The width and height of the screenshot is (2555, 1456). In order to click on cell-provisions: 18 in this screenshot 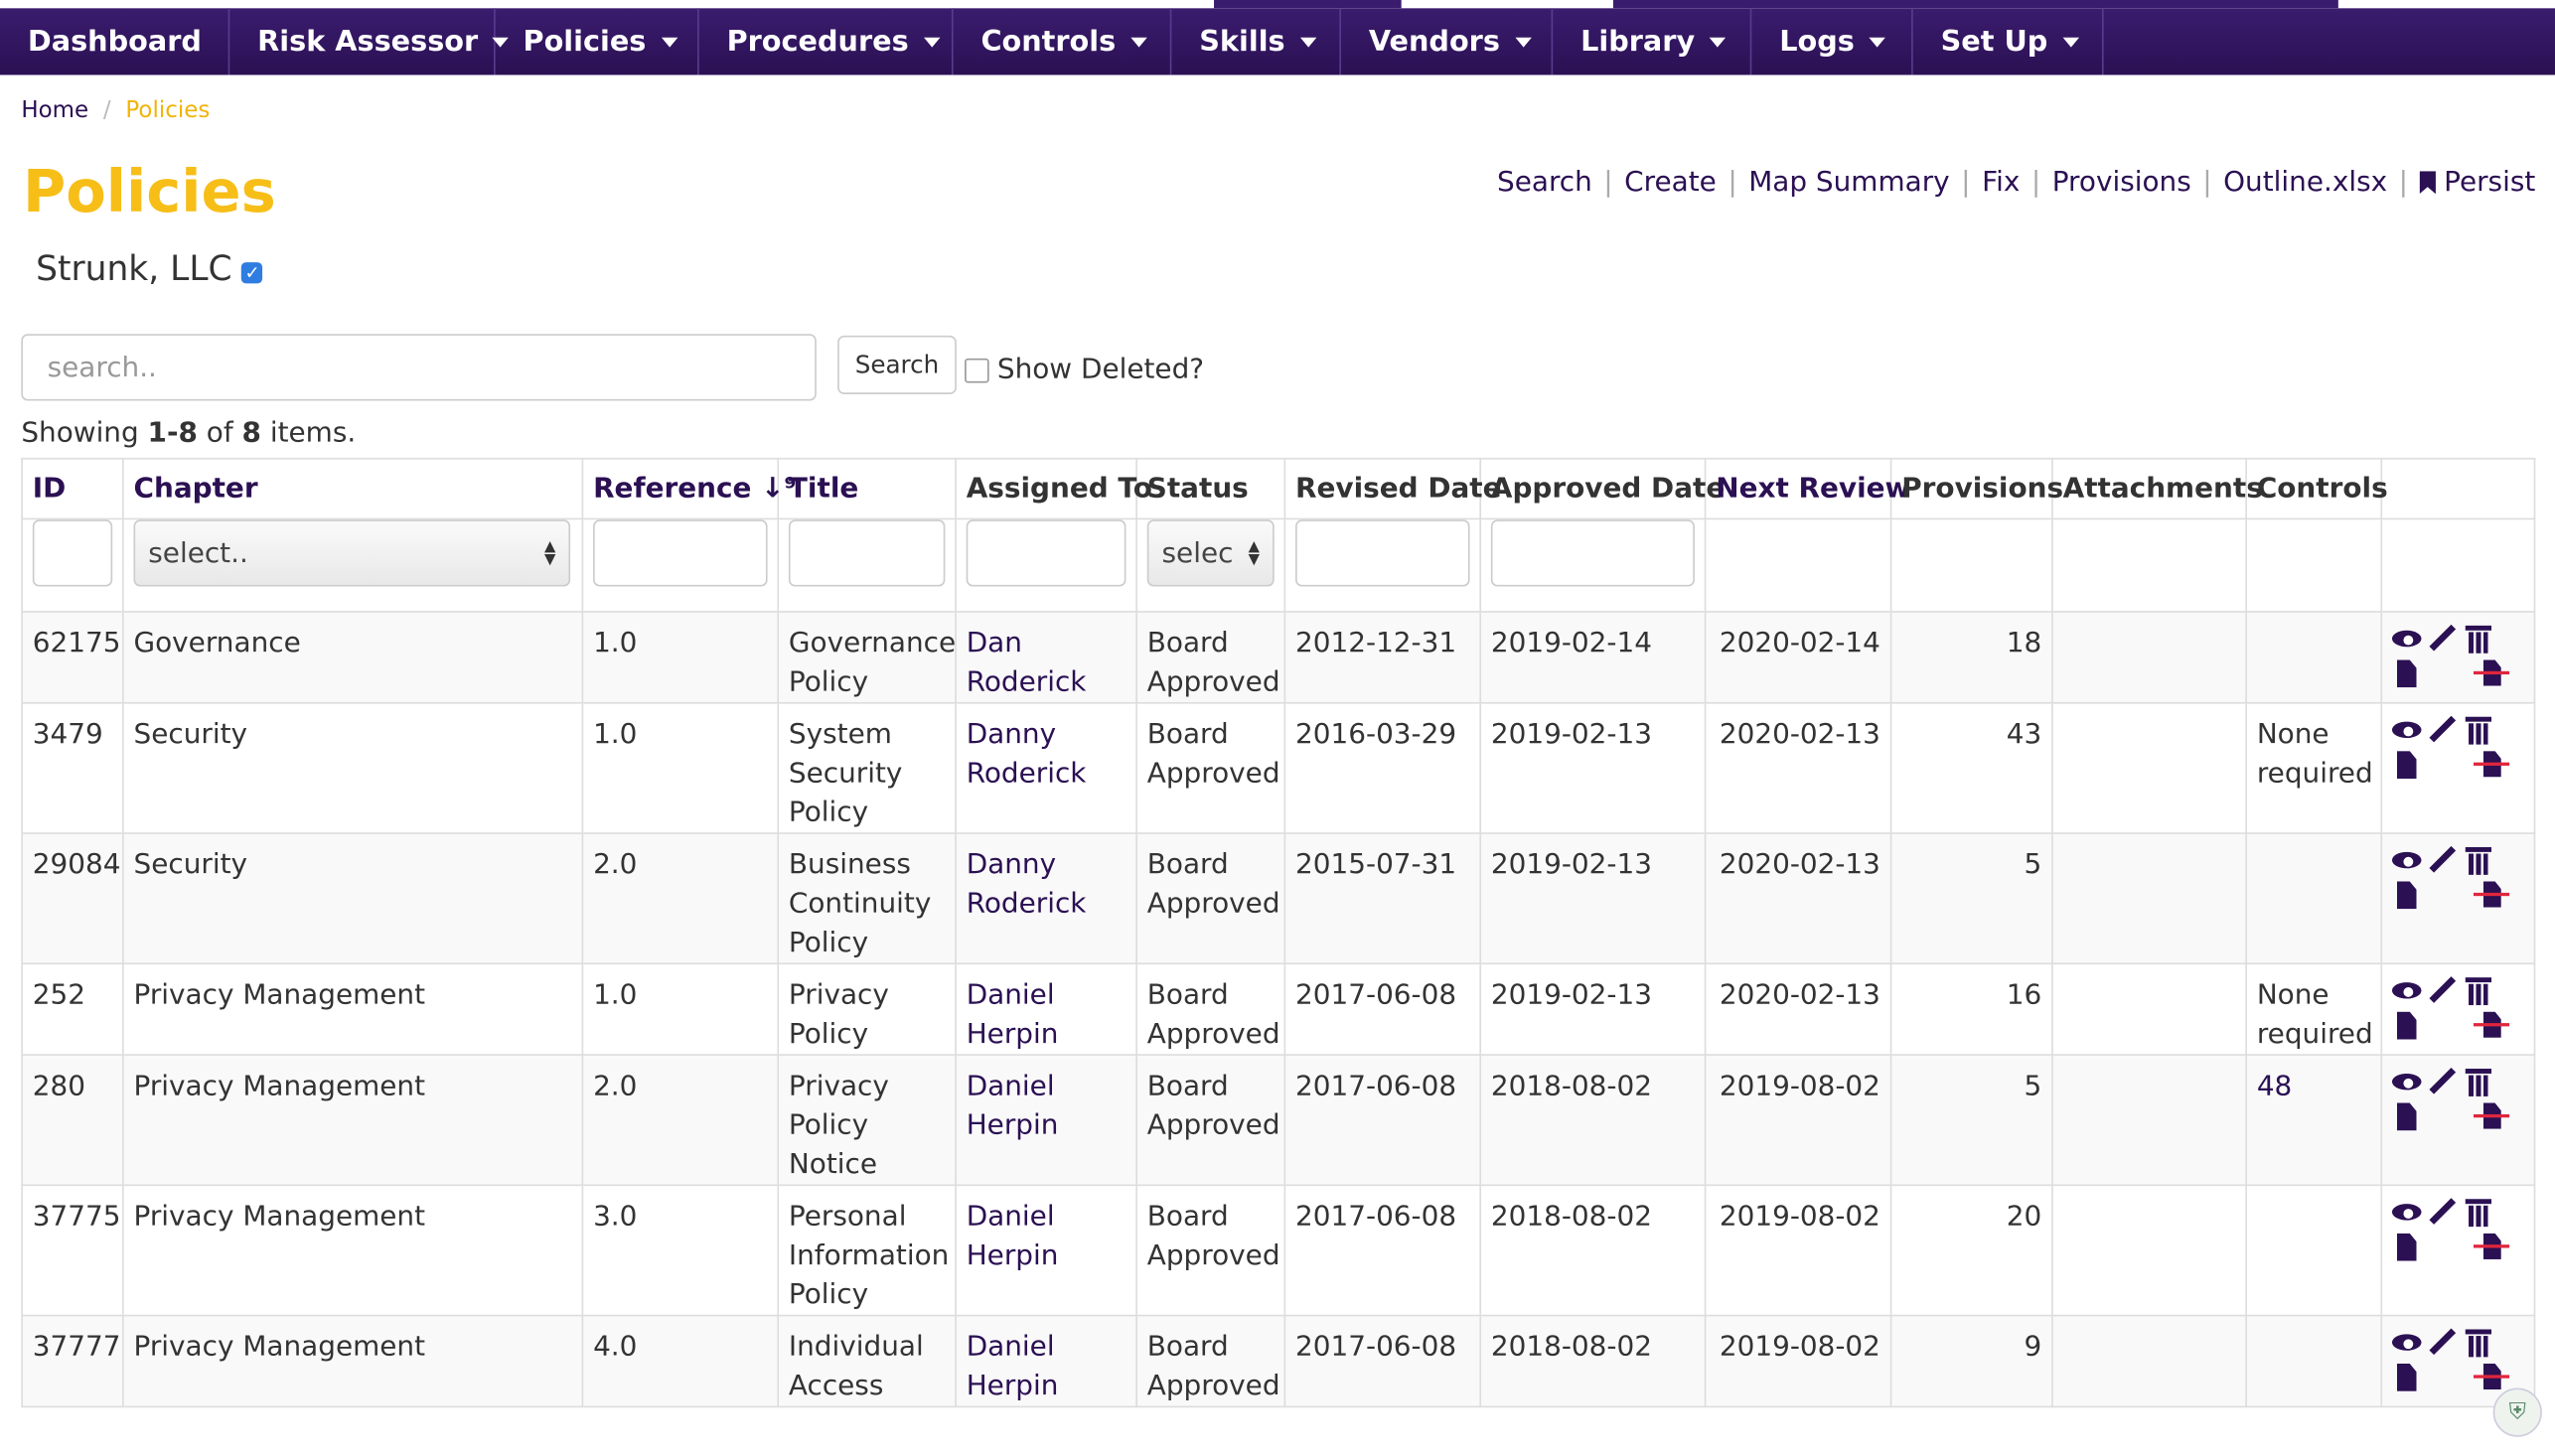, I will do `click(1971, 657)`.